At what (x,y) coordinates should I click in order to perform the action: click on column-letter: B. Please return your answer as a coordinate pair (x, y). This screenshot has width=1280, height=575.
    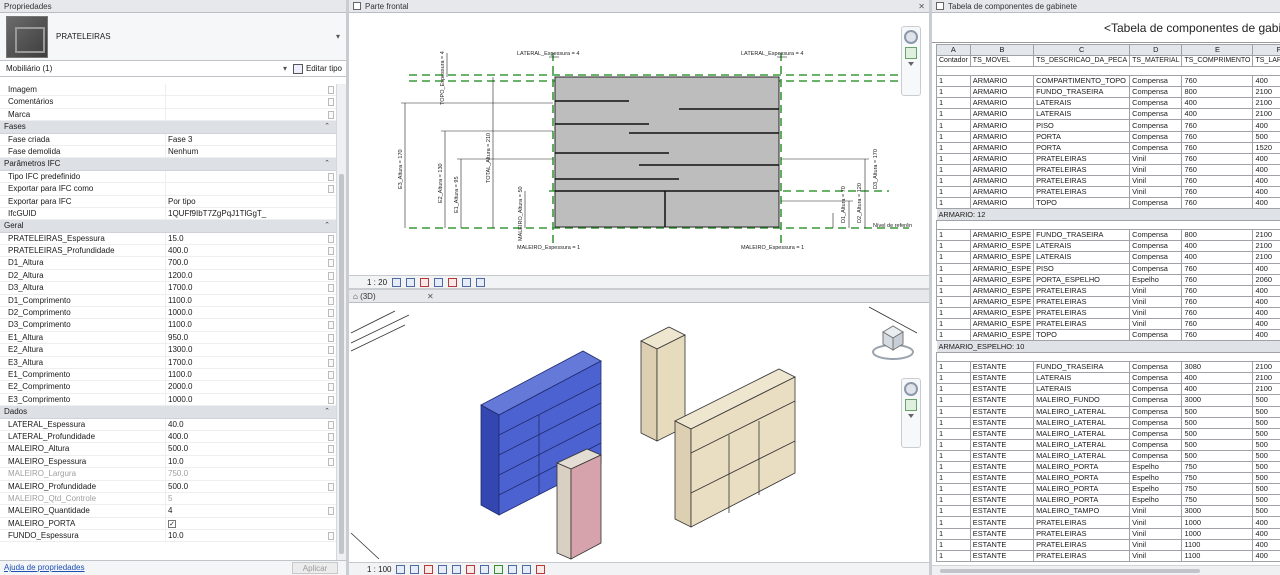
    Looking at the image, I should click on (1002, 50).